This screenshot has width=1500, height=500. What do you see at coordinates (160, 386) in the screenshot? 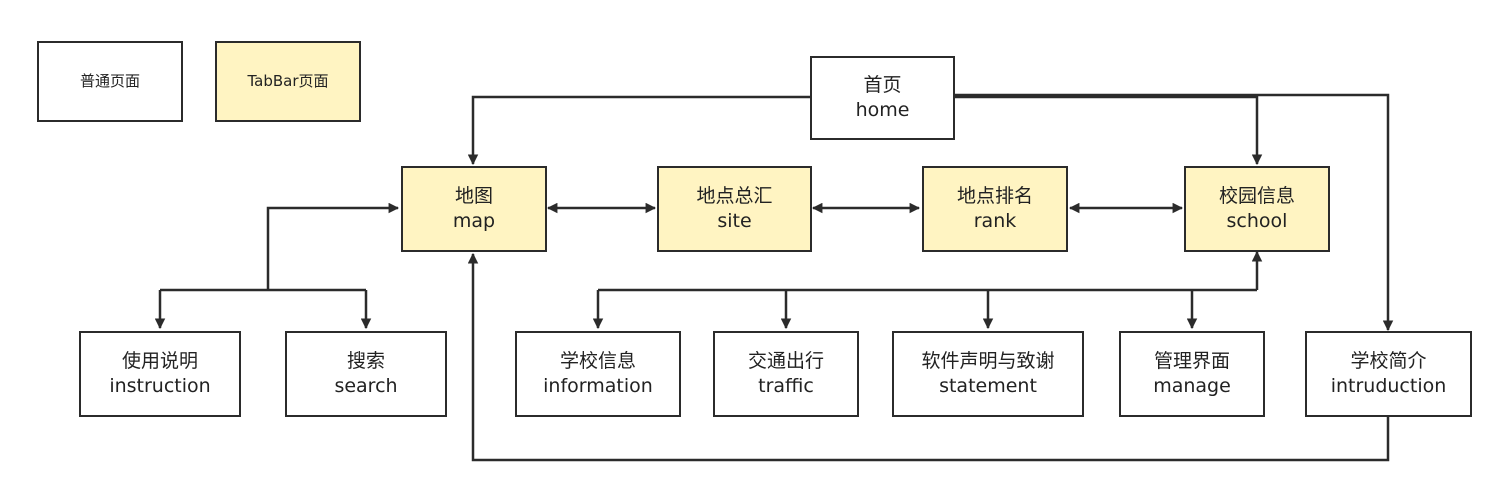
I see `node-instruction-sub: instruction` at bounding box center [160, 386].